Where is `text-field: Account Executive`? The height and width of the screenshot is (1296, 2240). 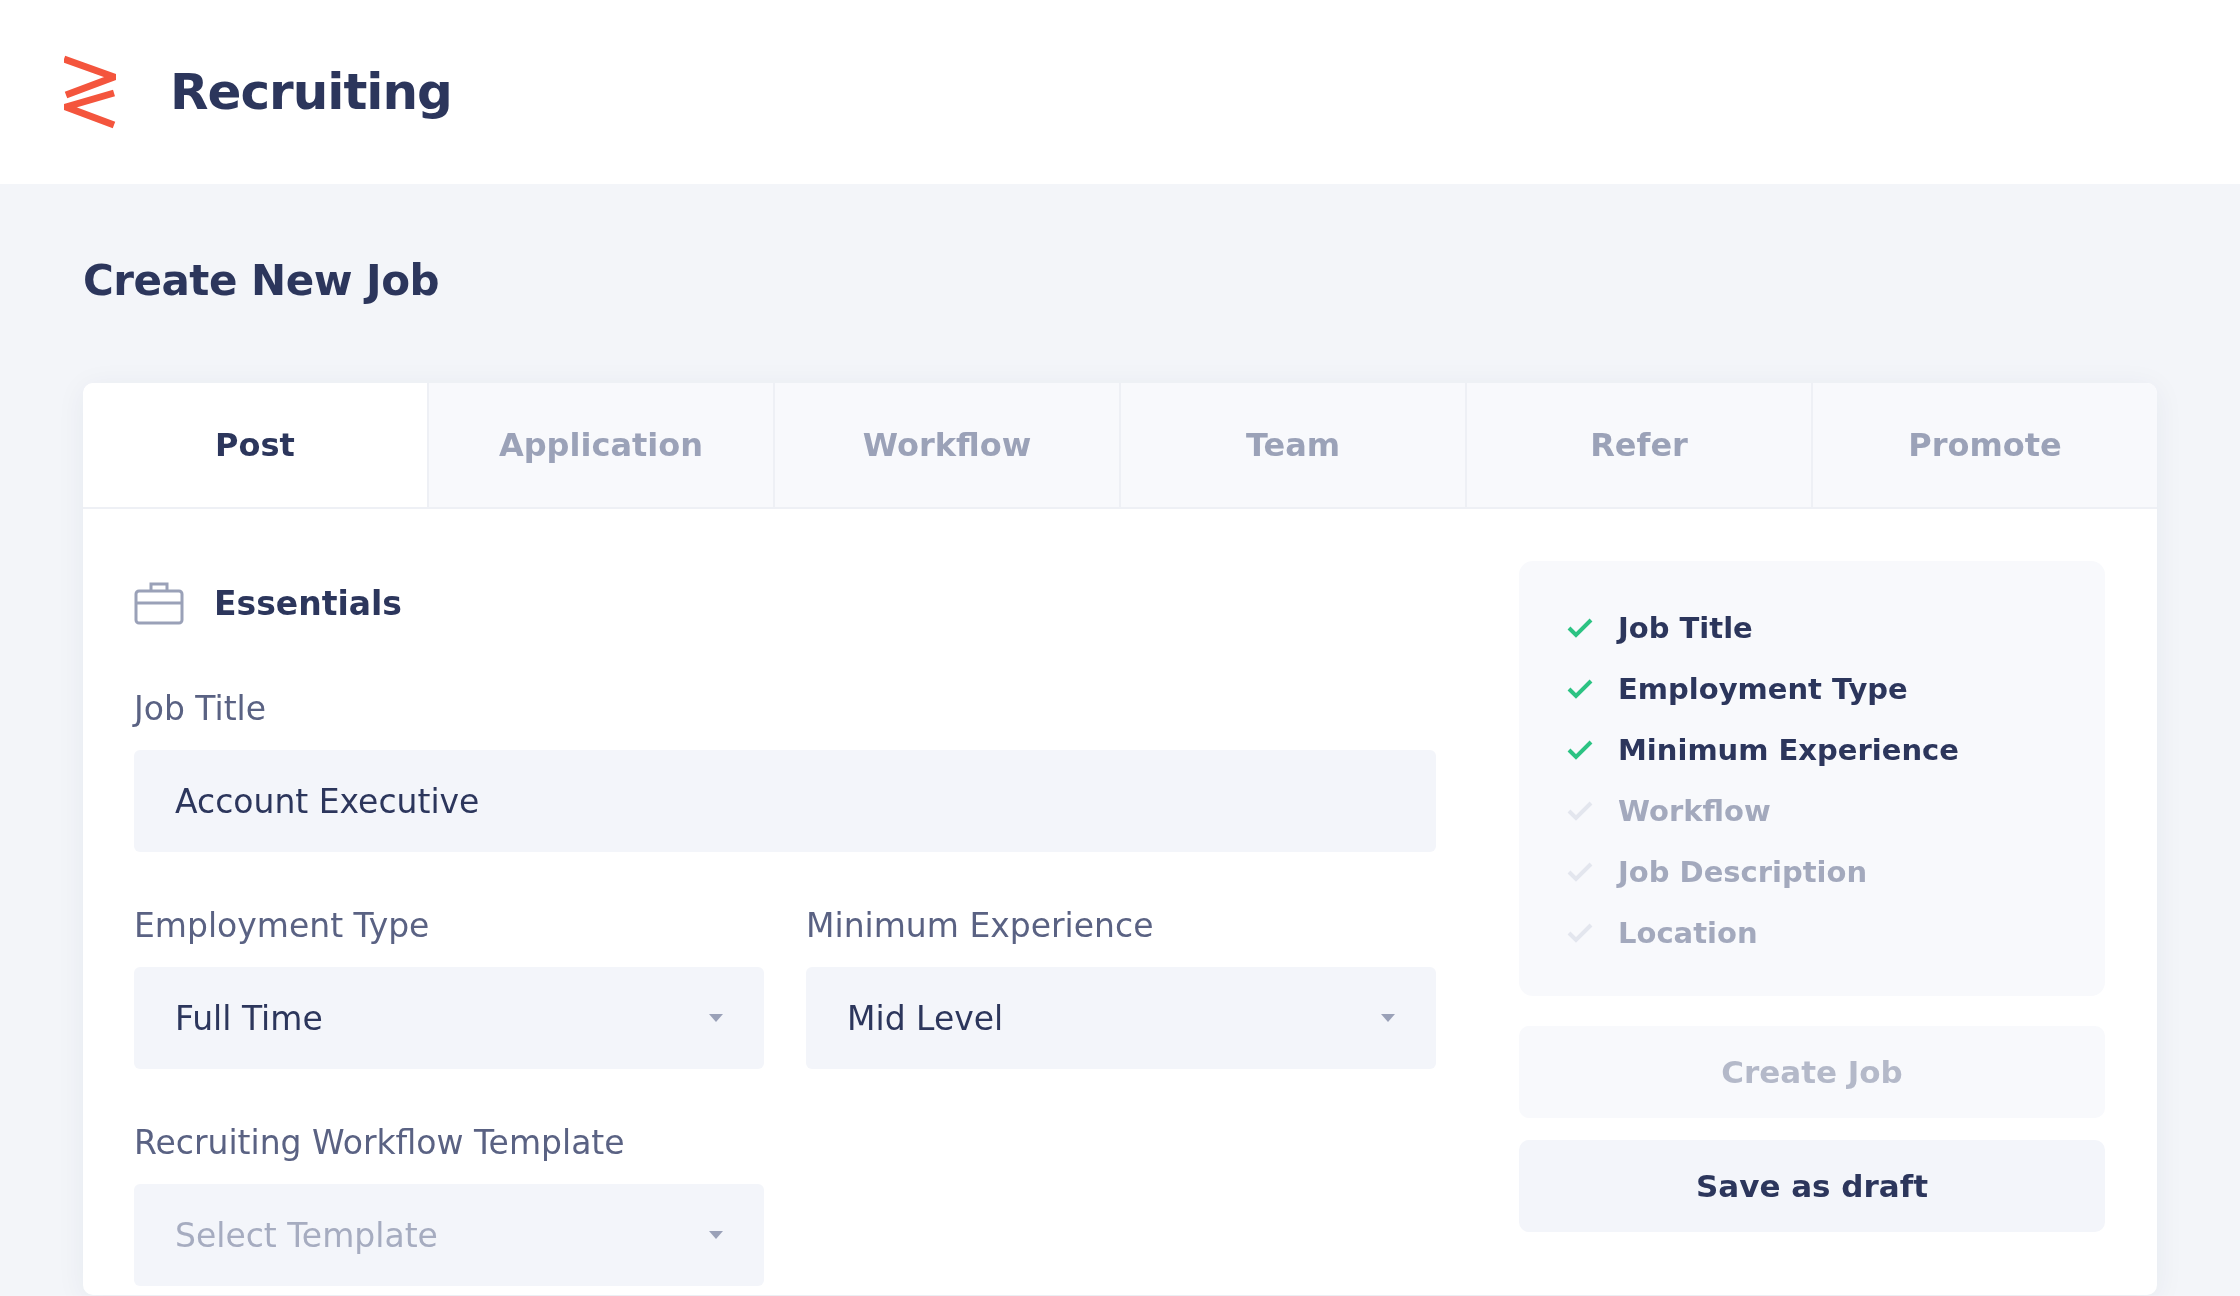
text-field: Account Executive is located at coordinates (785, 801).